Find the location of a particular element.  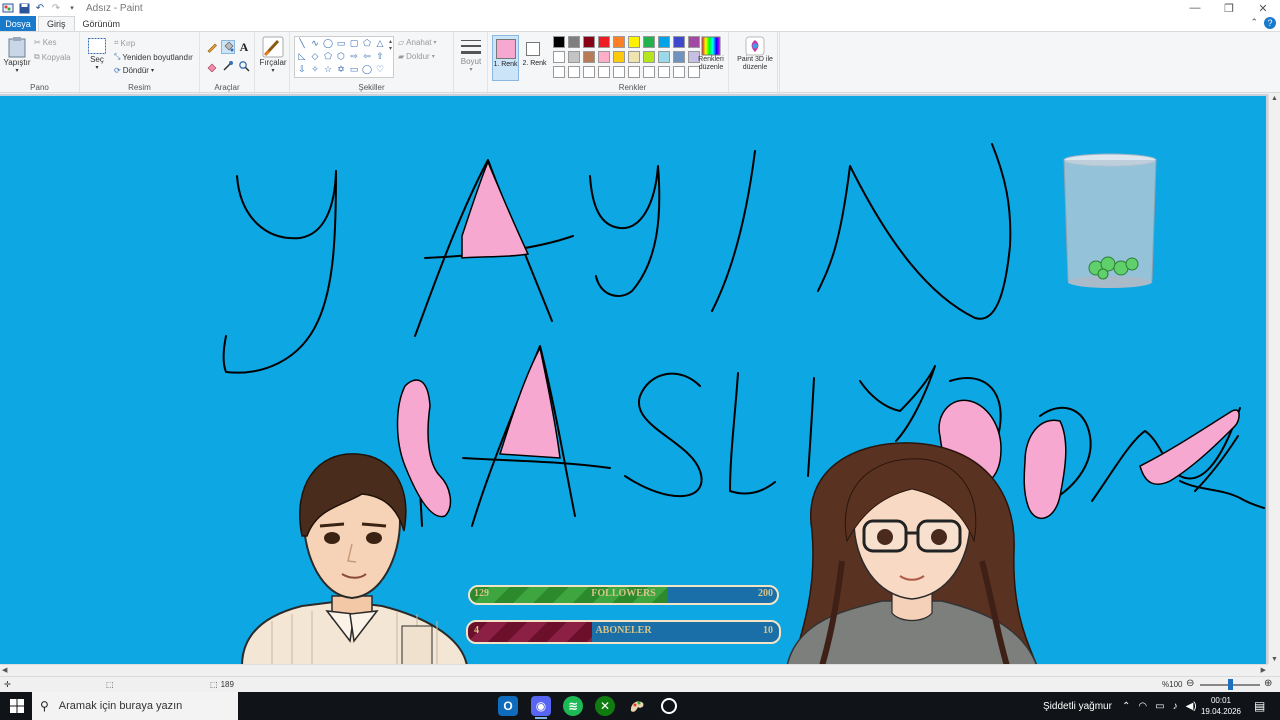

vertical-scrollbar: ▲ ▼ is located at coordinates (1274, 379).